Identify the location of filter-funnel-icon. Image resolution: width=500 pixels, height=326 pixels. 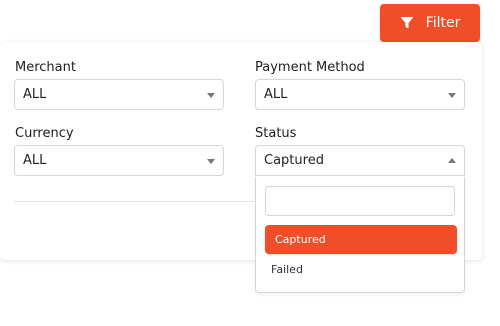
(407, 23).